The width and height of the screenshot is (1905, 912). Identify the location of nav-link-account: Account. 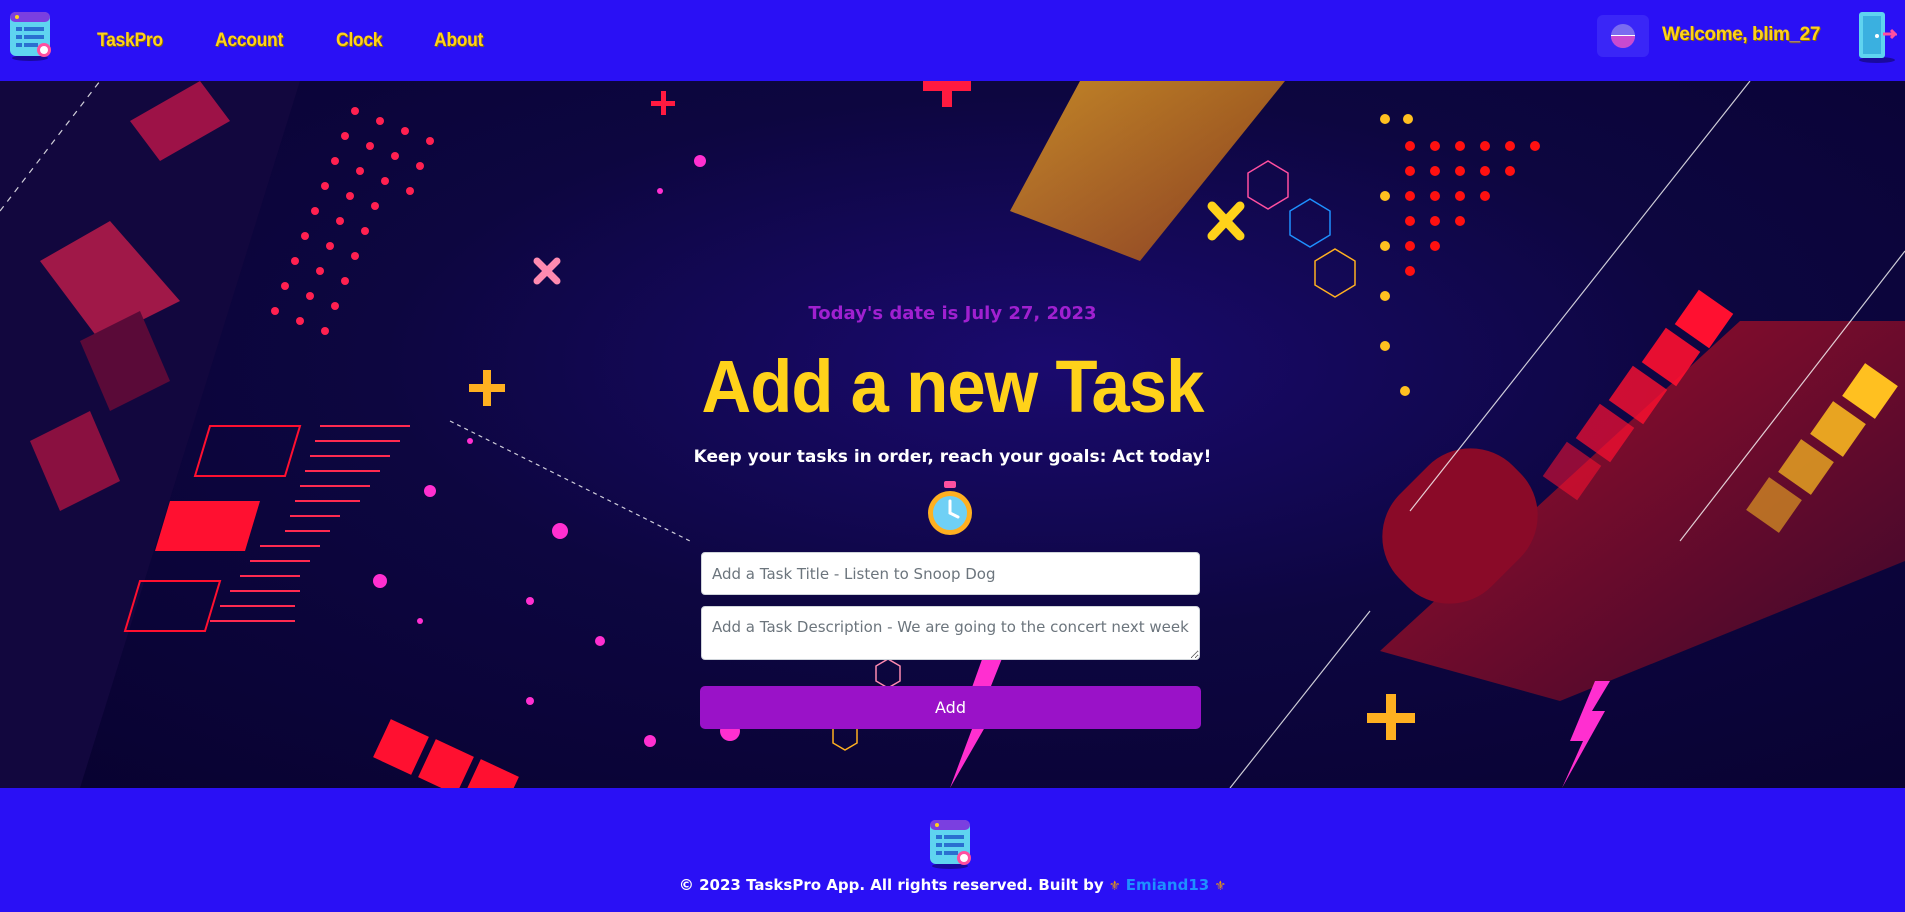
(249, 41).